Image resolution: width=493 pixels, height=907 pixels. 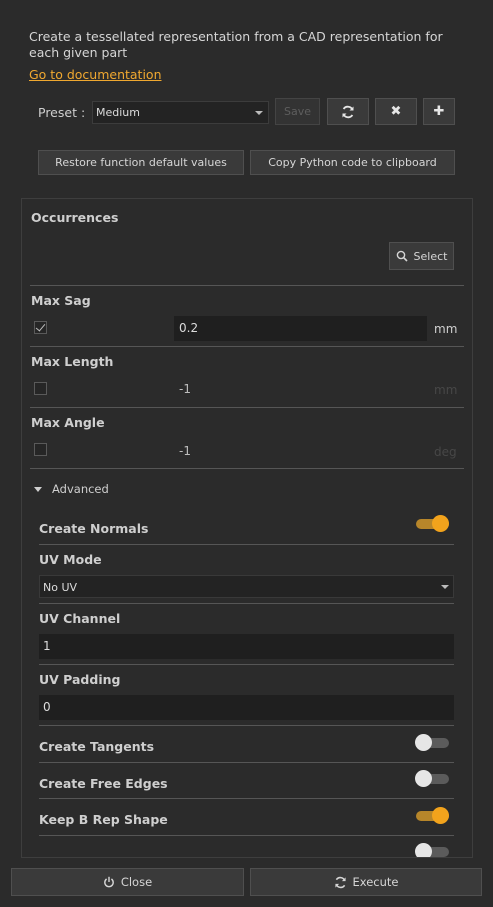 I want to click on search-icon, so click(x=402, y=256).